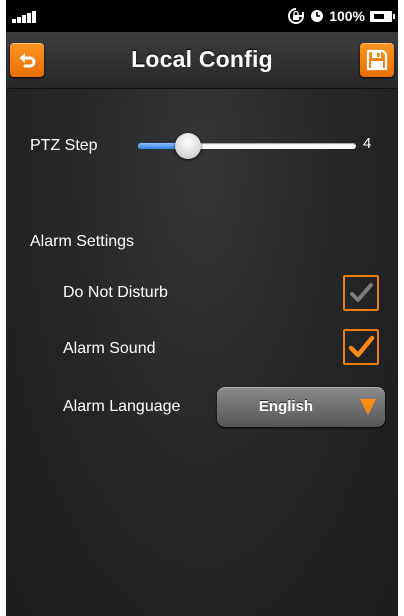 The height and width of the screenshot is (616, 404). I want to click on save-floppy-icon, so click(377, 60).